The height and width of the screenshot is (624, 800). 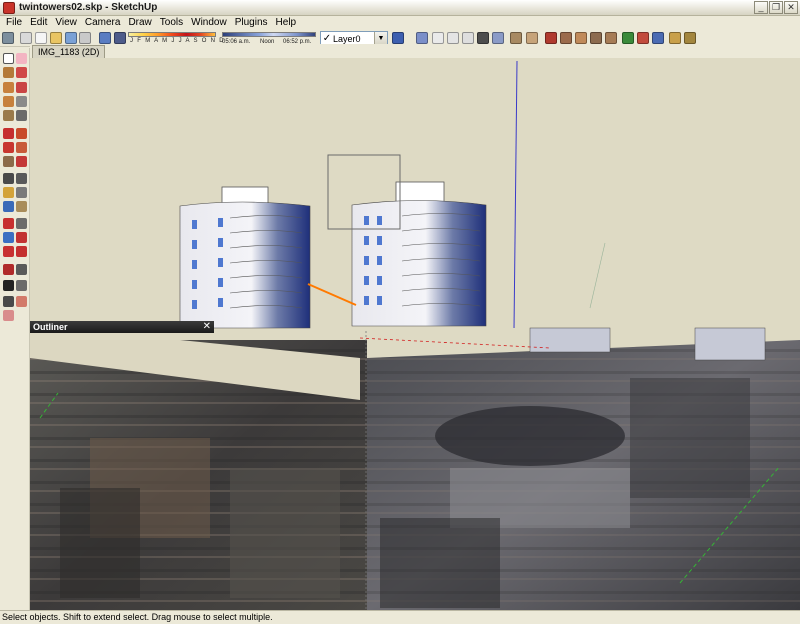 What do you see at coordinates (8, 269) in the screenshot?
I see `position-camera-icon` at bounding box center [8, 269].